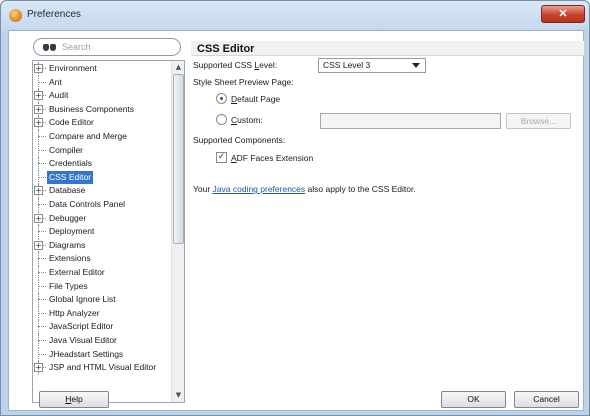  I want to click on tree-item-label: Http Analyzer, so click(74, 312).